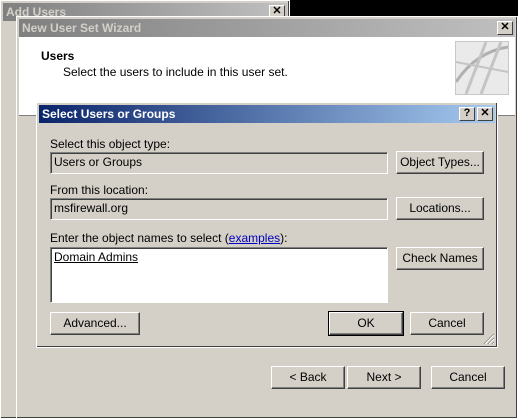 The width and height of the screenshot is (518, 419). What do you see at coordinates (82, 28) in the screenshot?
I see `wizard-title: New User Set Wizard` at bounding box center [82, 28].